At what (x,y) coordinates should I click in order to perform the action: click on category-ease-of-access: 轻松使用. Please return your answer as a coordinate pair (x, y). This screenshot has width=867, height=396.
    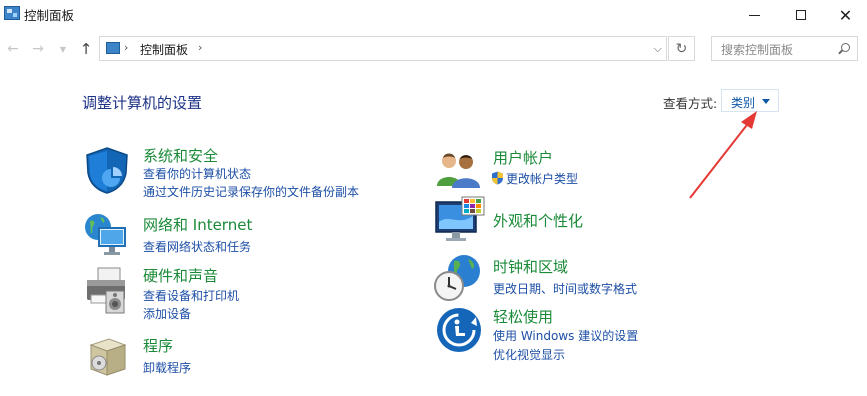
    Looking at the image, I should click on (523, 316).